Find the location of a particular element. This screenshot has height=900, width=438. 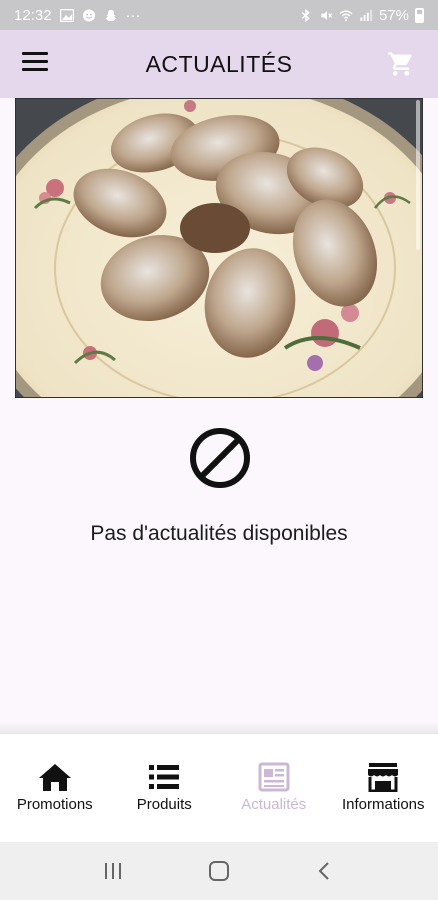

nav-label-produits: Produits is located at coordinates (164, 804).